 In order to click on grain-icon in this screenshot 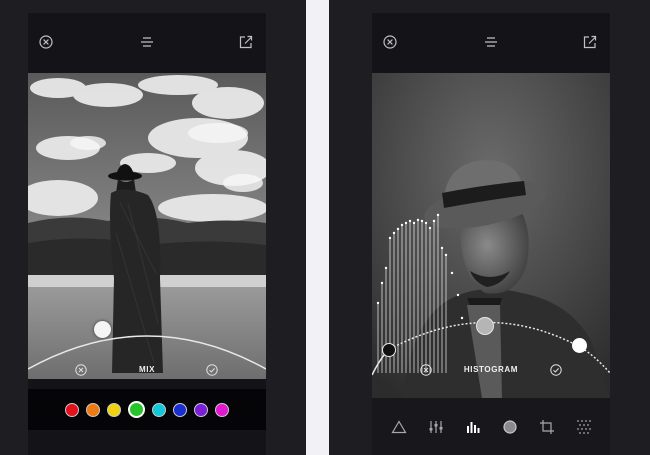, I will do `click(584, 427)`.